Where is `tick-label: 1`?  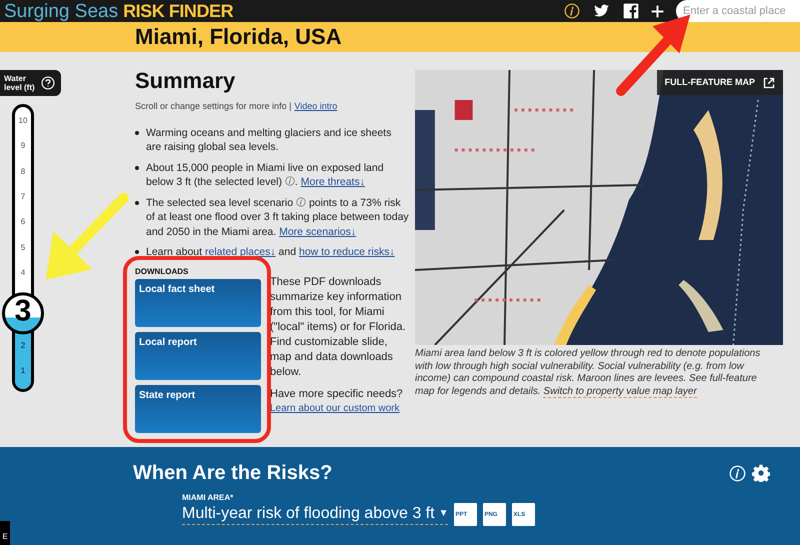
tick-label: 1 is located at coordinates (23, 370).